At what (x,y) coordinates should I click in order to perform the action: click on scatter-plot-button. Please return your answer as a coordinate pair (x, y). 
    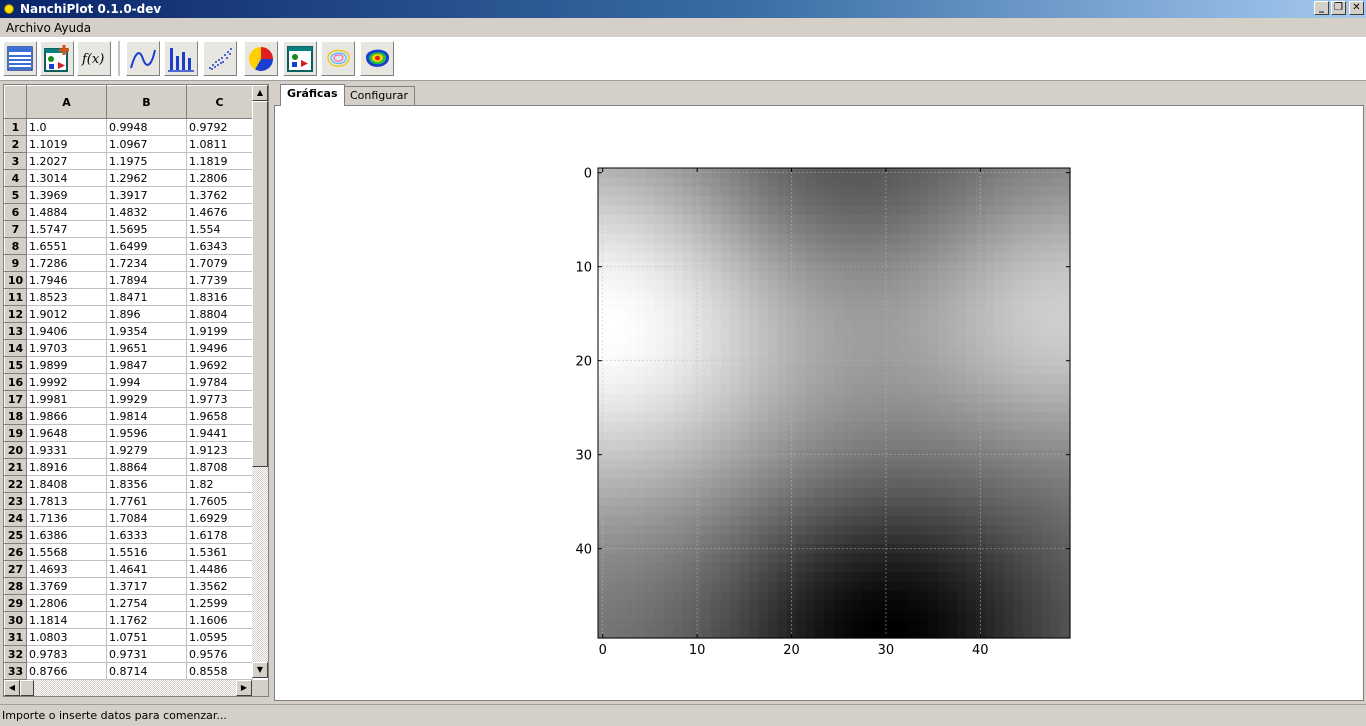
    Looking at the image, I should click on (220, 58).